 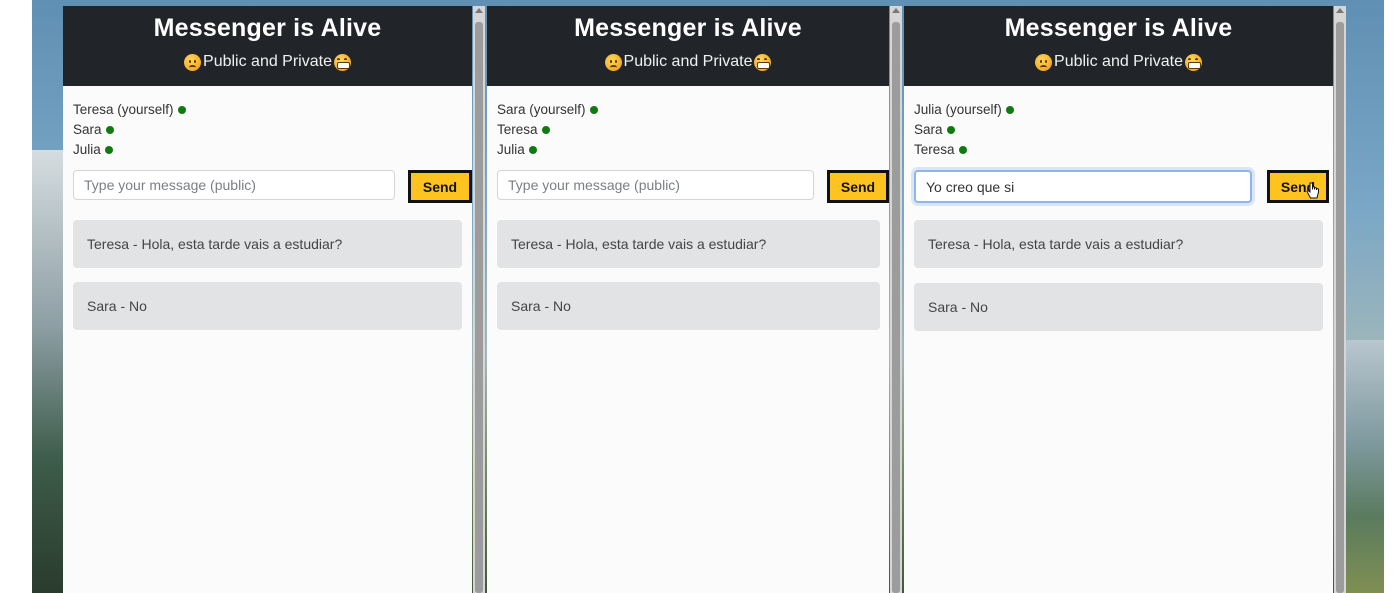 I want to click on wallpaper-rocks, so click(x=48, y=371).